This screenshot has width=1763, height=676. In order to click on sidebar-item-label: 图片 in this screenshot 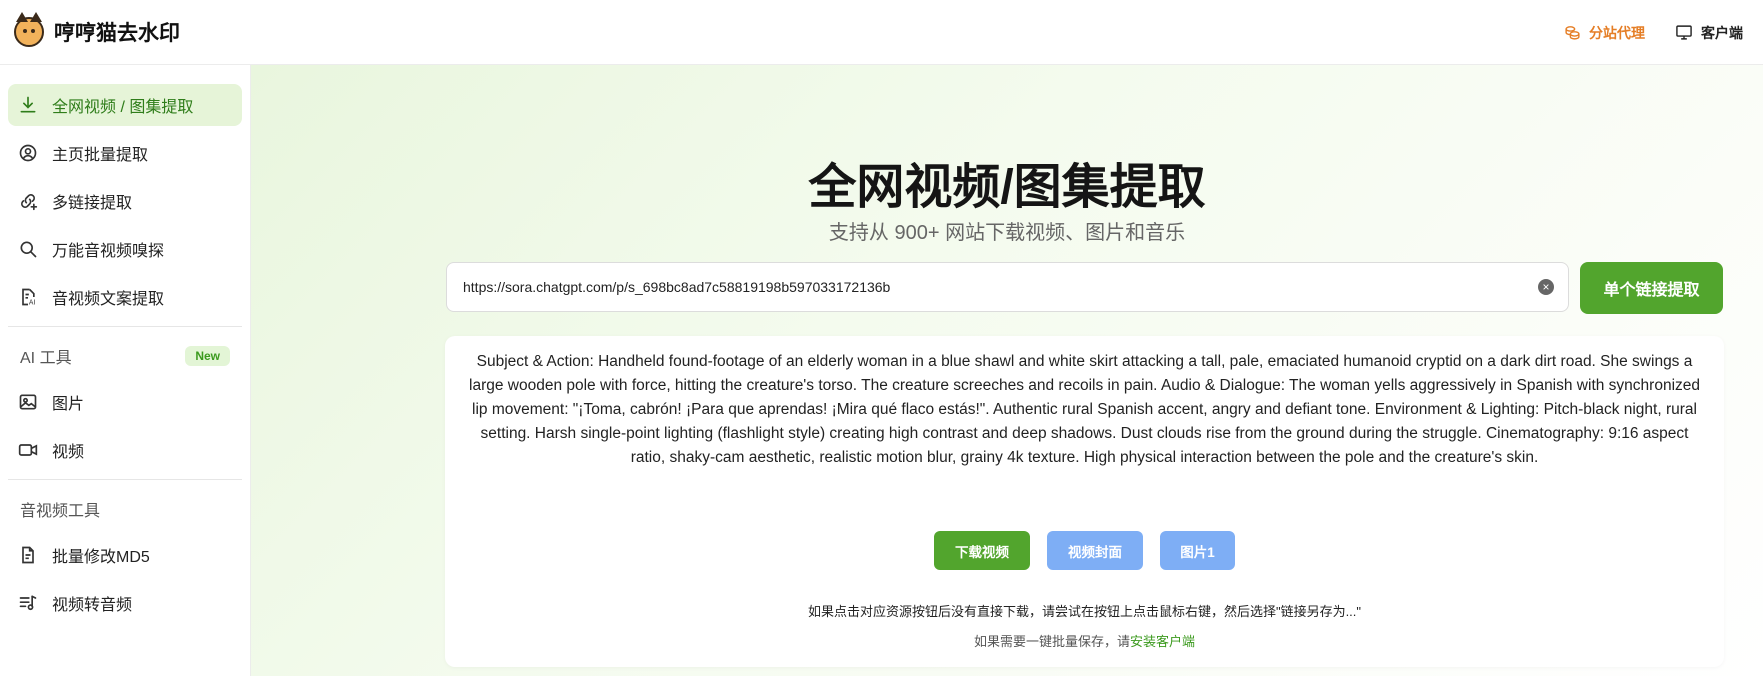, I will do `click(68, 404)`.